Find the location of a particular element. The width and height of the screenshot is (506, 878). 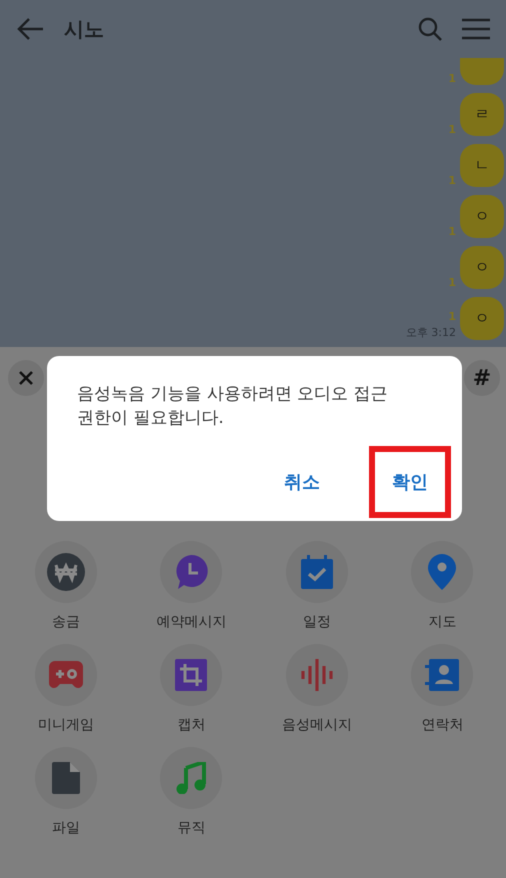

sound-wave-icon is located at coordinates (316, 675).